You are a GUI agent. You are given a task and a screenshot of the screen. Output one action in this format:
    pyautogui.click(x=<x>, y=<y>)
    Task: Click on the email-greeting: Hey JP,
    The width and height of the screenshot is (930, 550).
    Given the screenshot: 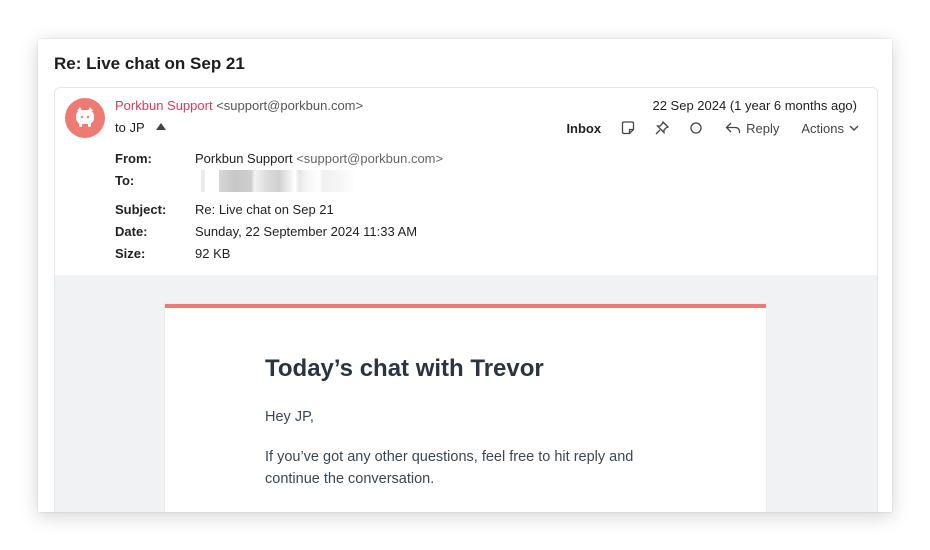 What is the action you would take?
    pyautogui.click(x=289, y=417)
    